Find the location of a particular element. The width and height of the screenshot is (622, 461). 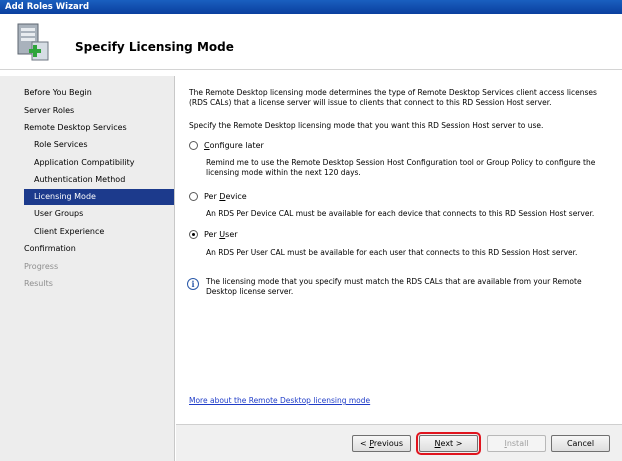

sidebar-item-progress: Progress is located at coordinates (41, 266).